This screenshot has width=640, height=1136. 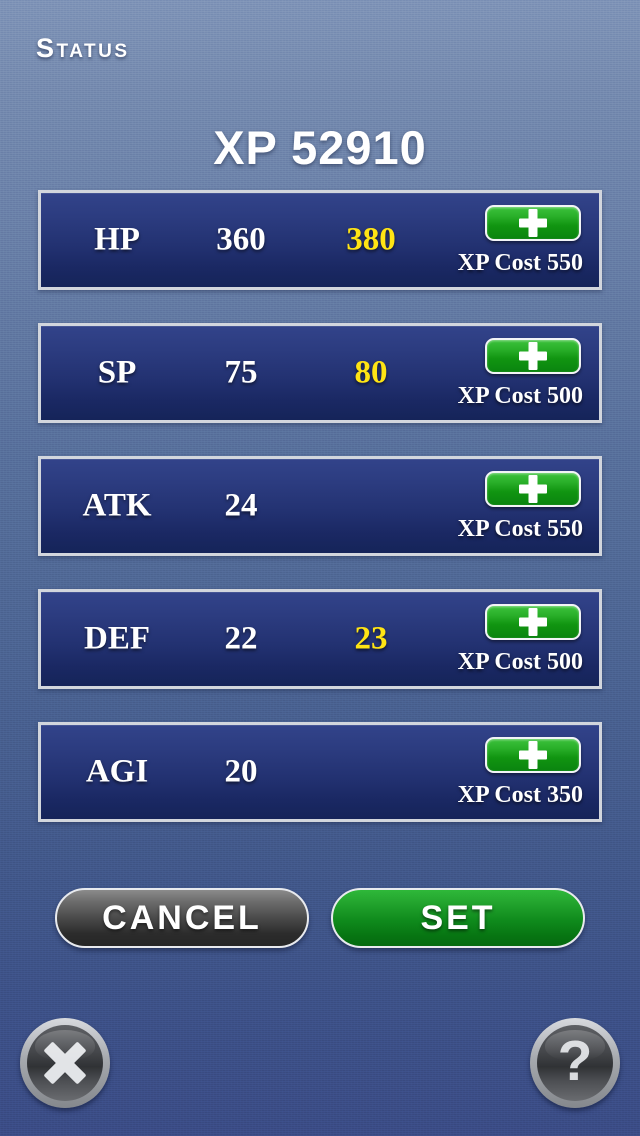 I want to click on stat-name: AGI, so click(x=117, y=771).